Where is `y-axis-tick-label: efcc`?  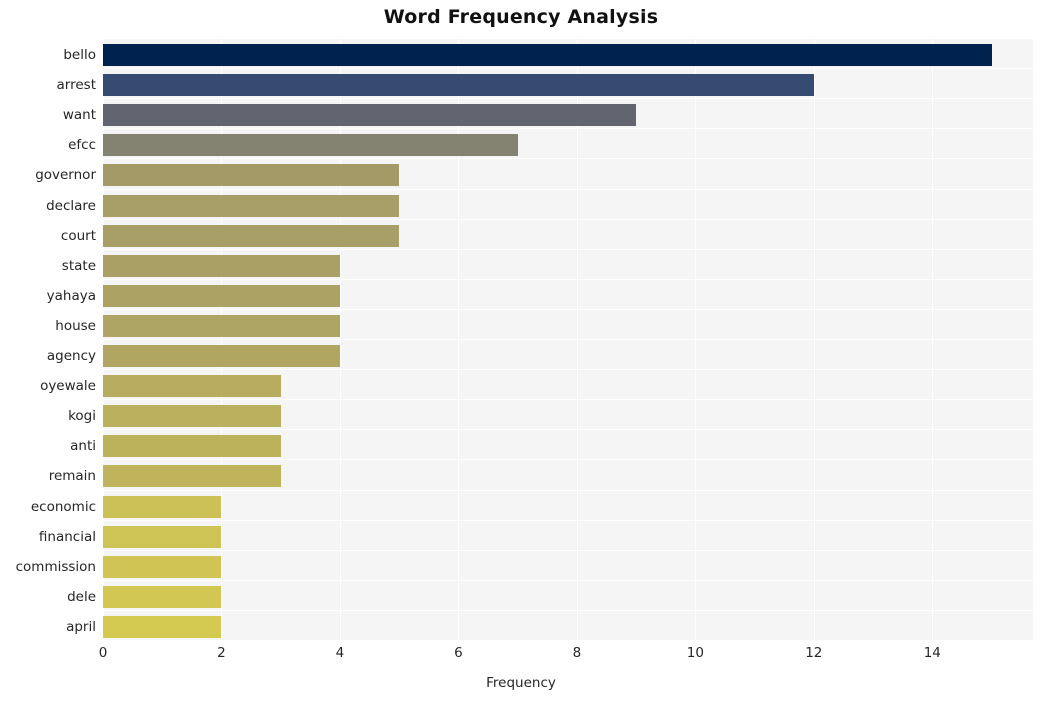
y-axis-tick-label: efcc is located at coordinates (82, 145).